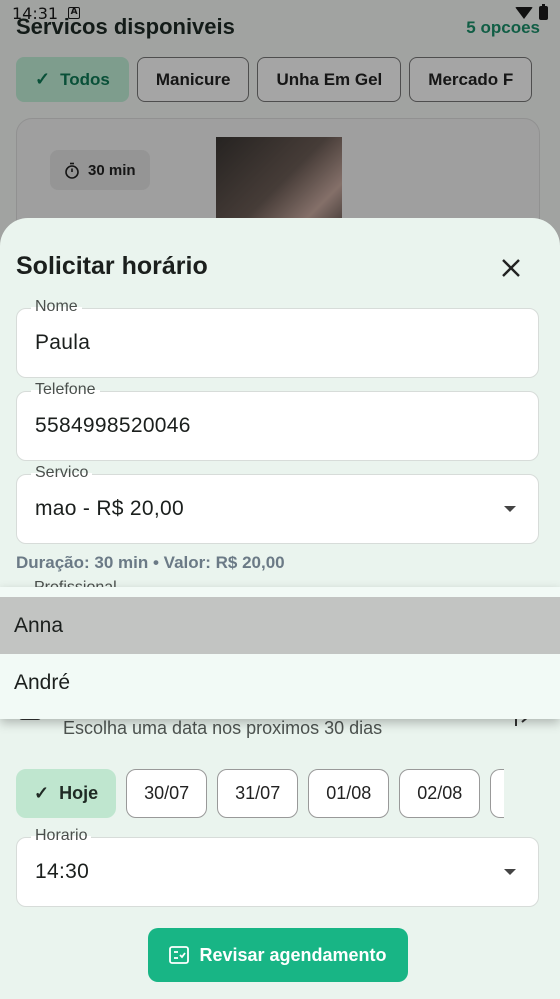  I want to click on review-booking-button: Revisar agendamento, so click(278, 955).